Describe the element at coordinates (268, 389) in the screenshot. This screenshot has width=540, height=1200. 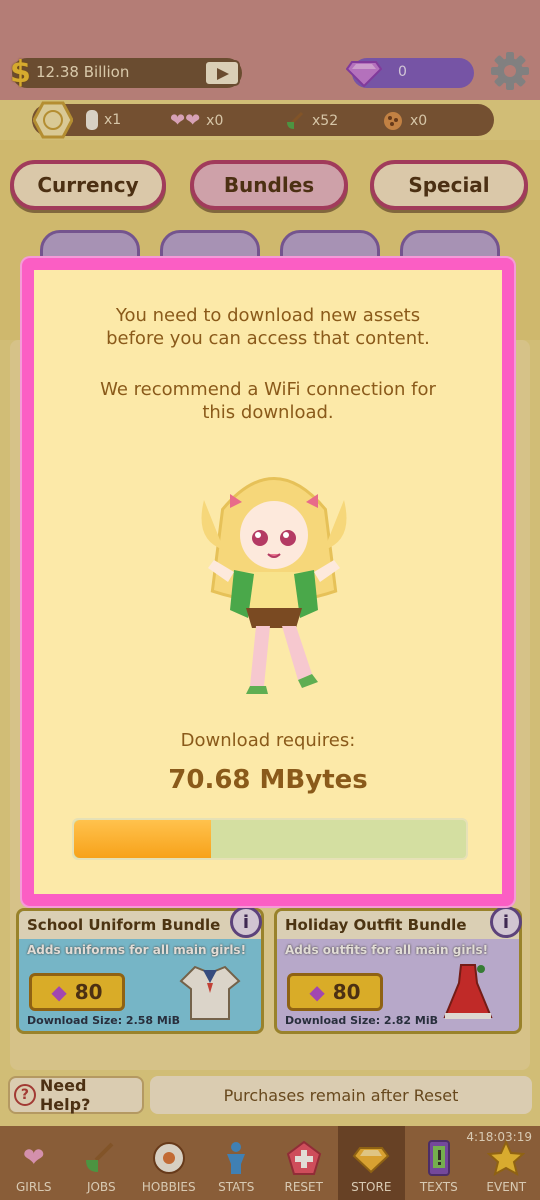
I see `modal-line-3: We recommend a WiFi connection for` at that location.